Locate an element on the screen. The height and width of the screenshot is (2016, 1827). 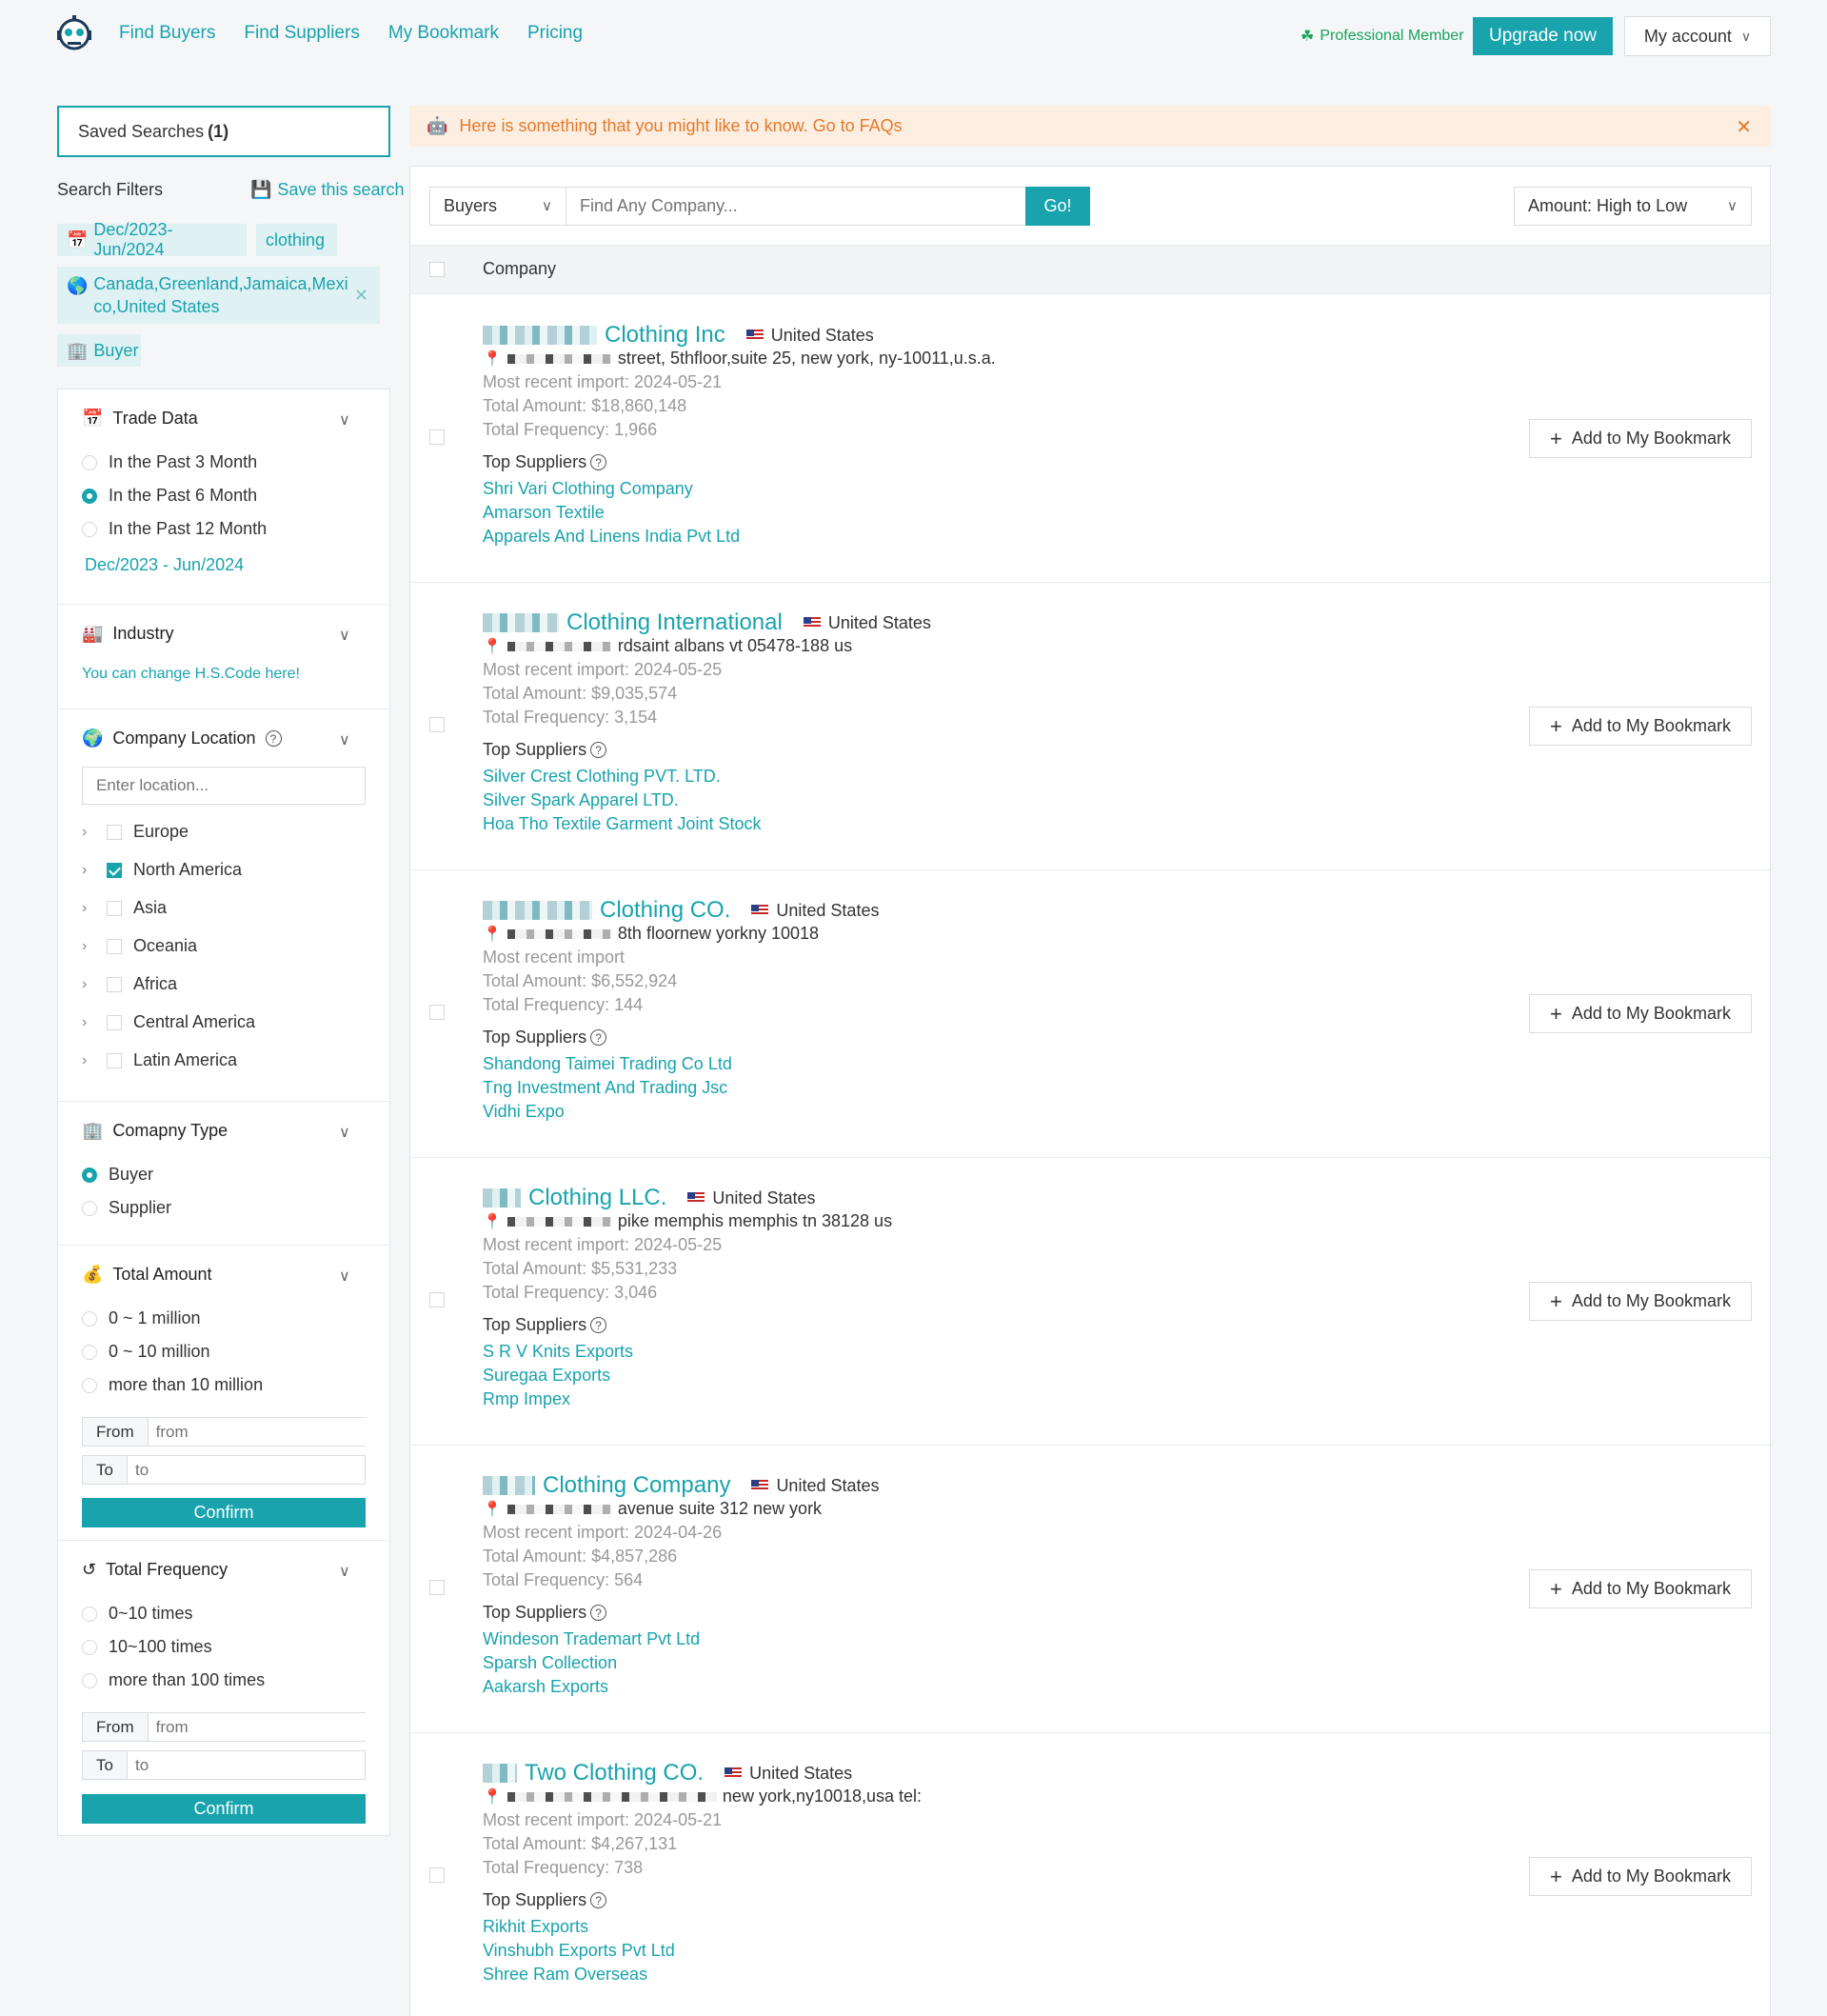
trade-data-header: 📅 Trade Data is located at coordinates (140, 419).